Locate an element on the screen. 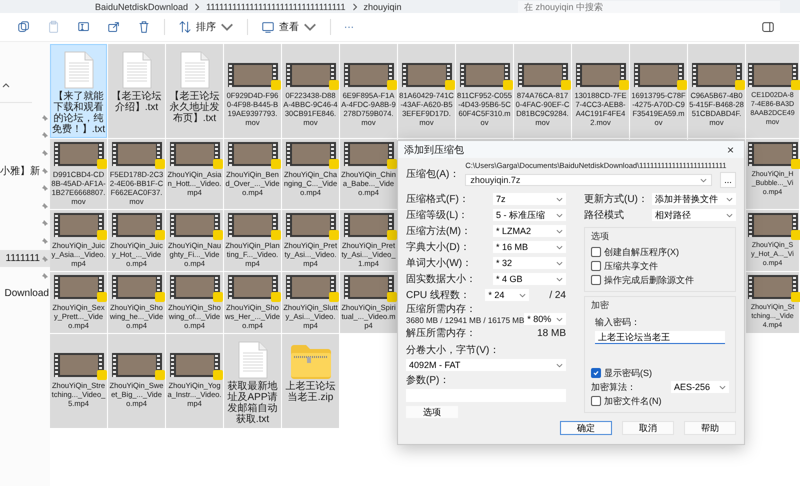 The image size is (800, 486). sidebar-item: 1111111 is located at coordinates (25, 259).